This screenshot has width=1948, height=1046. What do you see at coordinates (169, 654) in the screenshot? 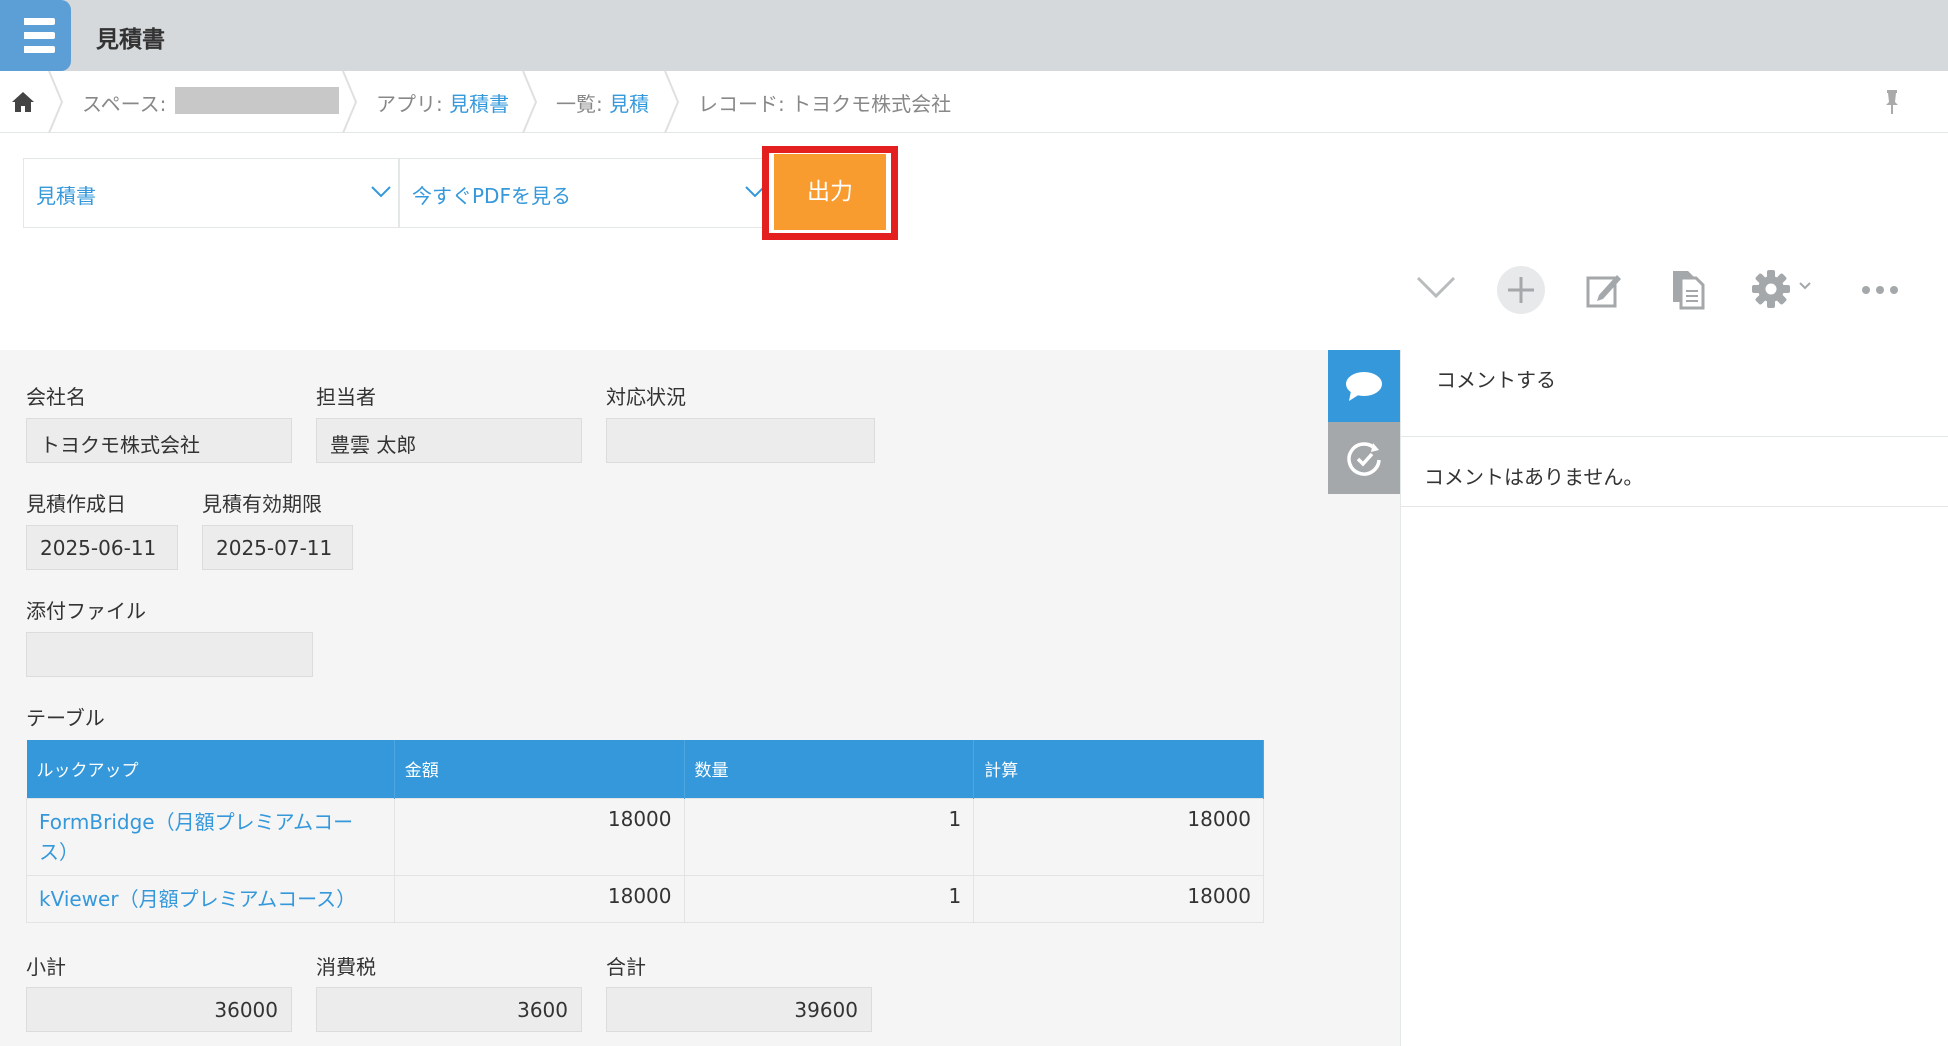
I see `attachment-field` at bounding box center [169, 654].